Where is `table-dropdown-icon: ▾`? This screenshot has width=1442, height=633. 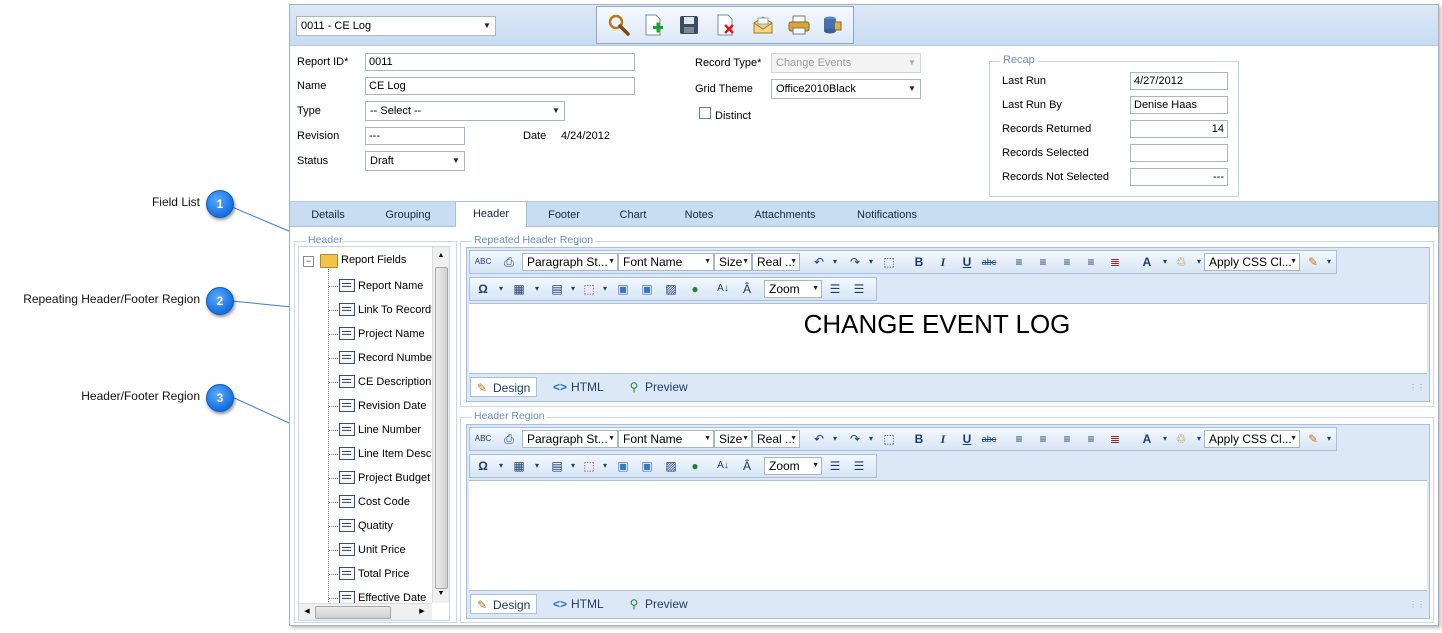
table-dropdown-icon: ▾ is located at coordinates (537, 289).